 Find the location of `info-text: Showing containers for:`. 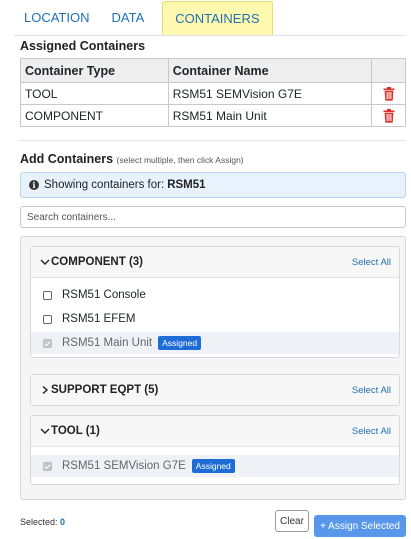

info-text: Showing containers for: is located at coordinates (104, 185).